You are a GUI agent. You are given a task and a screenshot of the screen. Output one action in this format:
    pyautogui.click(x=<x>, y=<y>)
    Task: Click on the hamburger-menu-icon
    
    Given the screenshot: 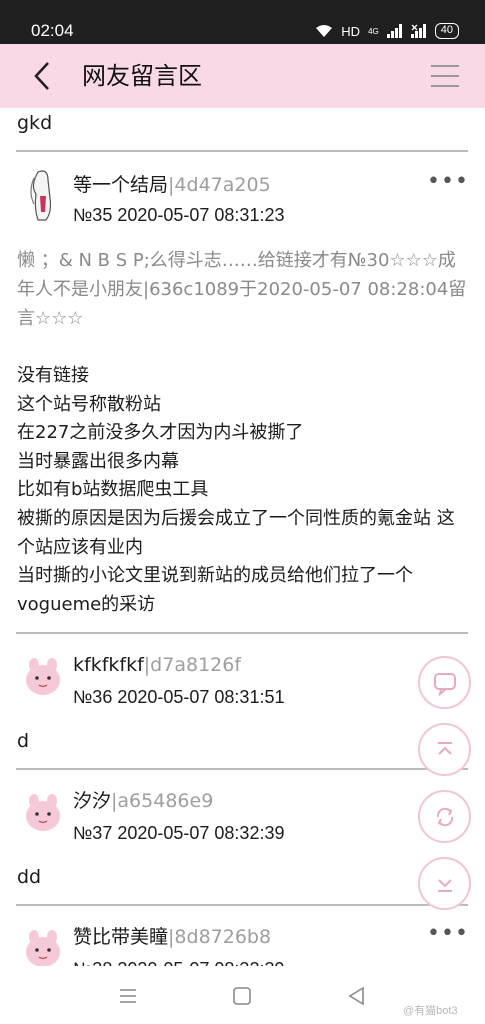 What is the action you would take?
    pyautogui.click(x=445, y=76)
    